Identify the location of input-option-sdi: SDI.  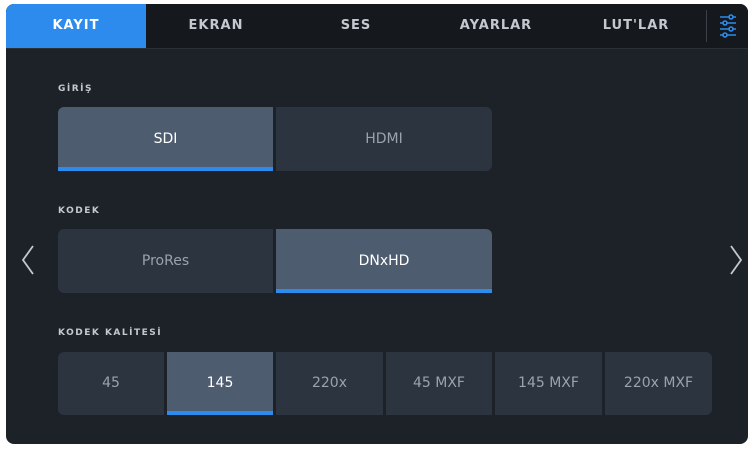
(165, 139).